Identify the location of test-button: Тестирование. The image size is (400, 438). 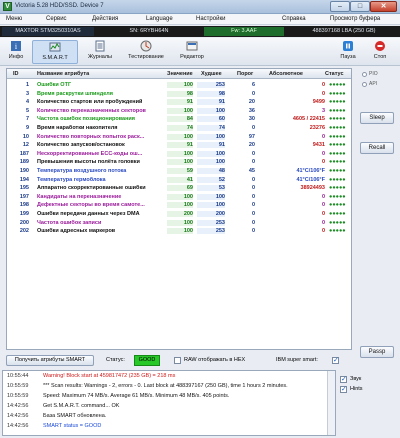
(146, 52).